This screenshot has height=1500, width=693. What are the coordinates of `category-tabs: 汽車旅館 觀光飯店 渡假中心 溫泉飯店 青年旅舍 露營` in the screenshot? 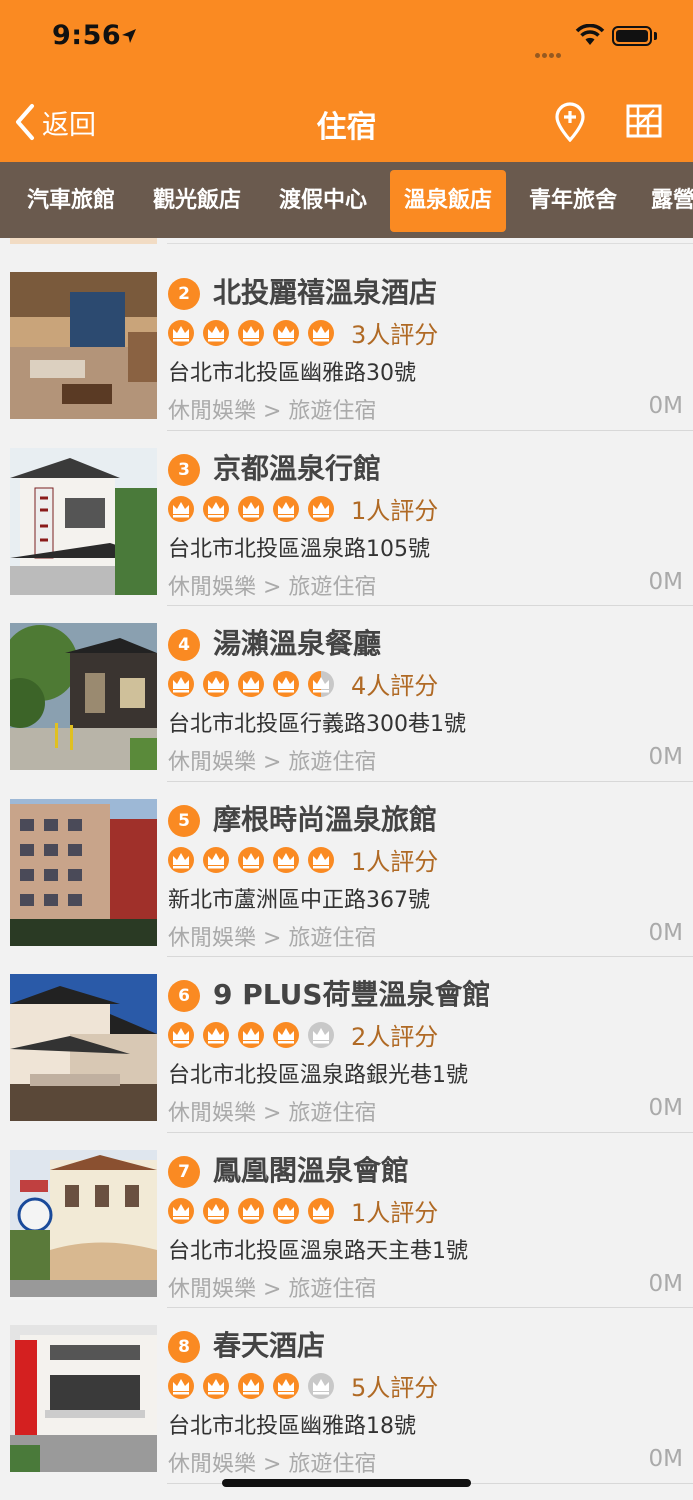 It's located at (346, 200).